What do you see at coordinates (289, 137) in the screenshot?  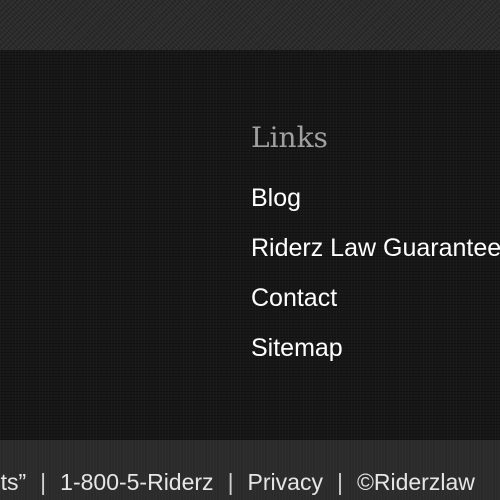 I see `links-heading: Links` at bounding box center [289, 137].